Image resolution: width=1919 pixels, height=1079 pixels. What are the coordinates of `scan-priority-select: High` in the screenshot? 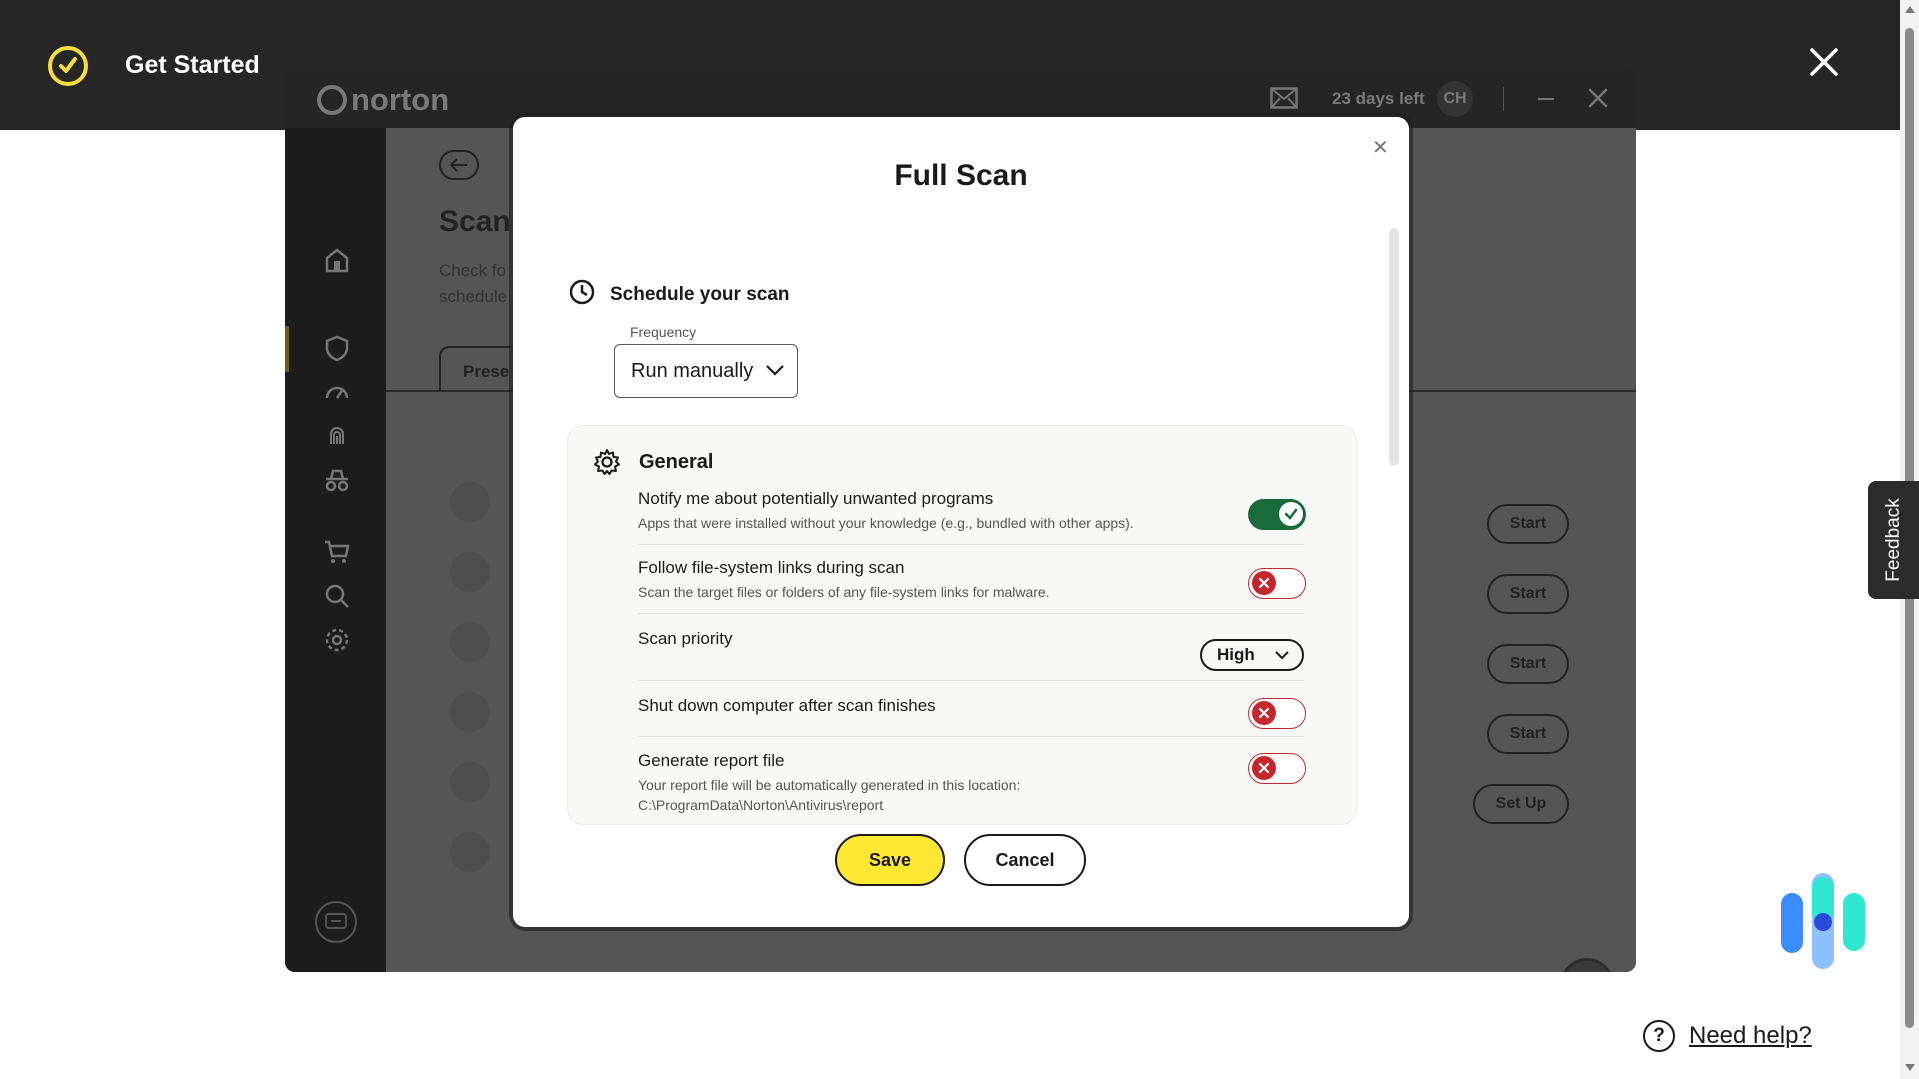 It's located at (1252, 655).